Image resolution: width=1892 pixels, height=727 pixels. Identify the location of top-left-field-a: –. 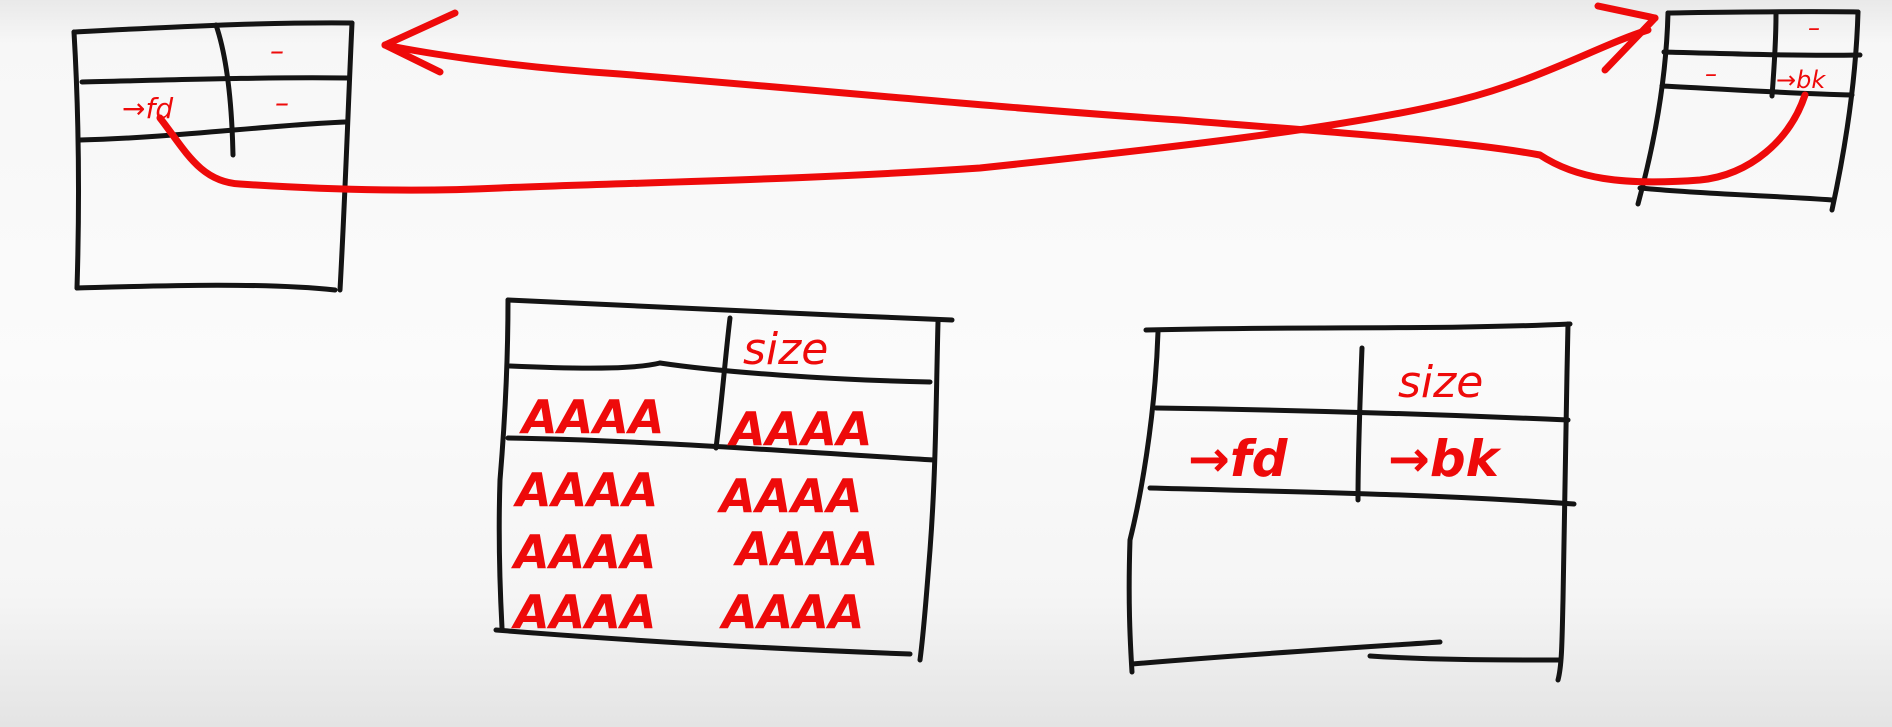
(277, 50).